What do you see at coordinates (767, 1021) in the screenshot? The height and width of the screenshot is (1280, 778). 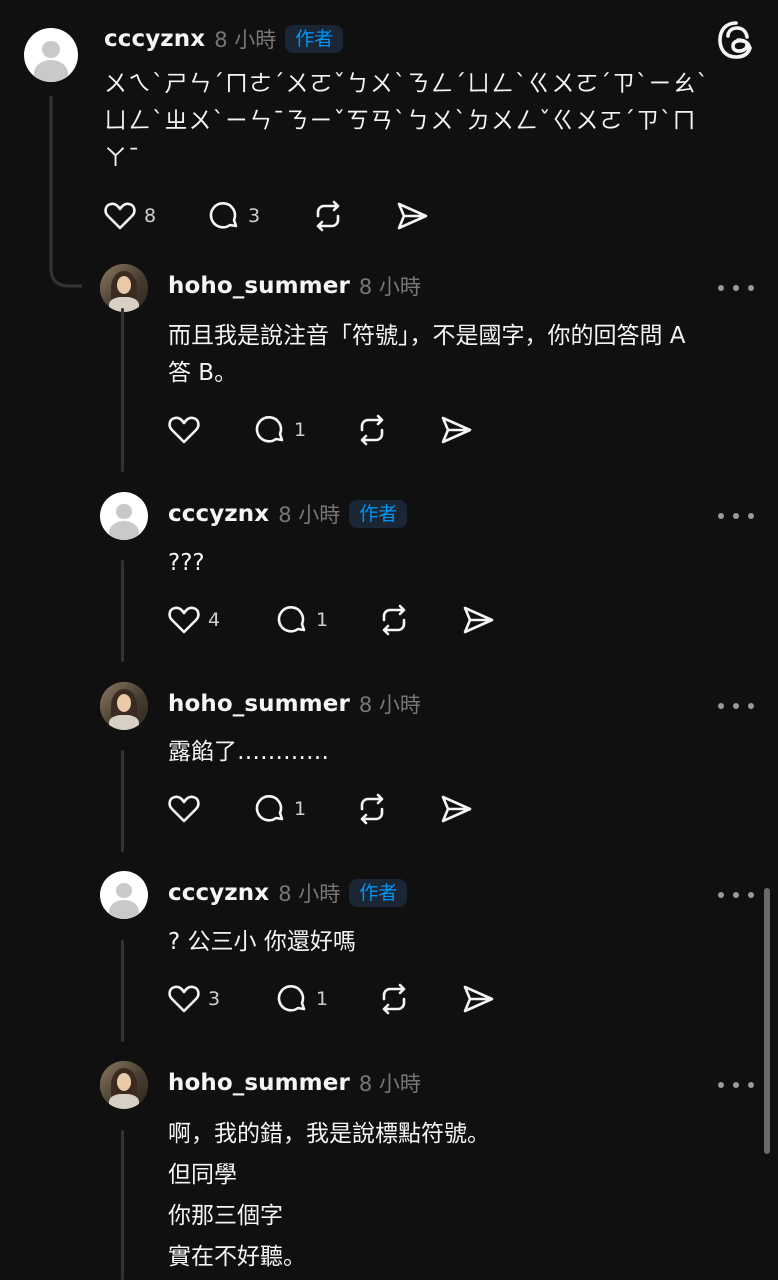 I see `scrollbar` at bounding box center [767, 1021].